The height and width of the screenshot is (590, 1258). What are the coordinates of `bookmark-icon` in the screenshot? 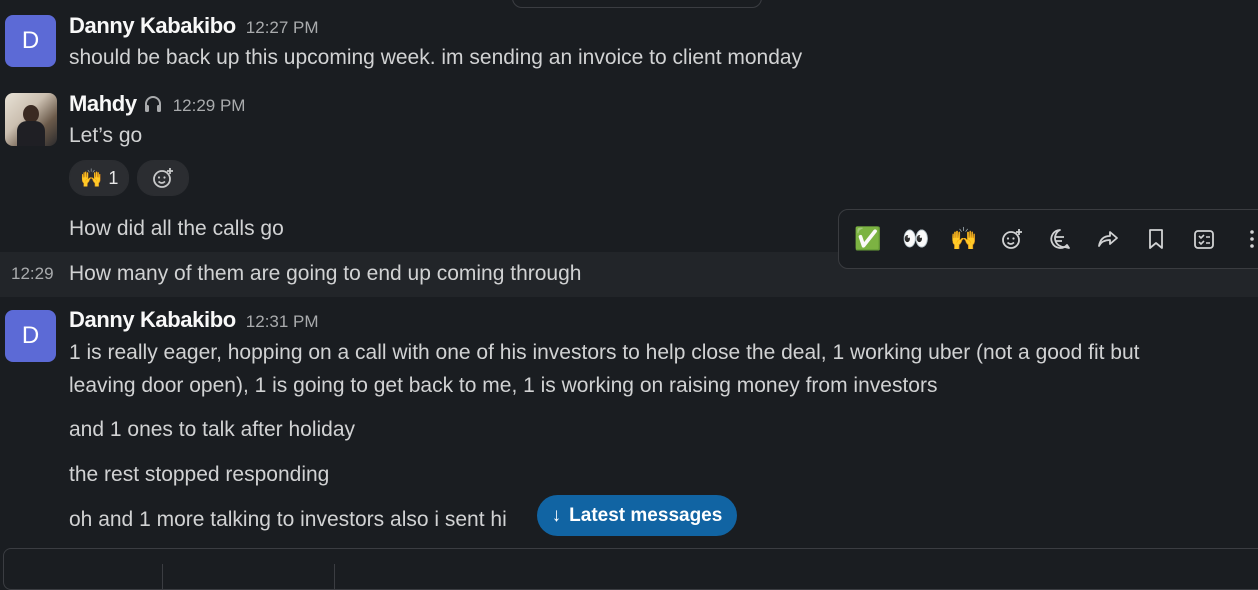 It's located at (1156, 239).